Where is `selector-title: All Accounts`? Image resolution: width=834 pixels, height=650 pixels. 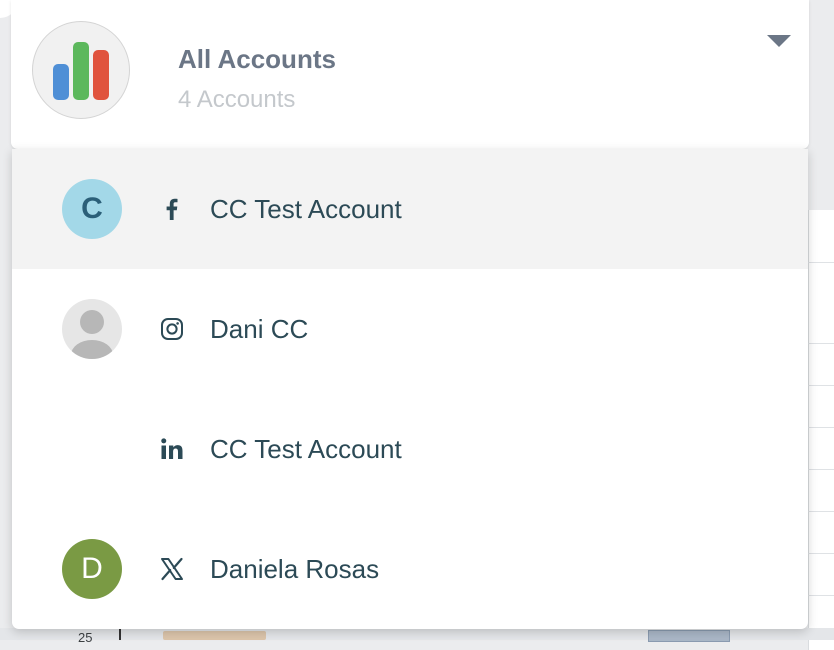
selector-title: All Accounts is located at coordinates (257, 59).